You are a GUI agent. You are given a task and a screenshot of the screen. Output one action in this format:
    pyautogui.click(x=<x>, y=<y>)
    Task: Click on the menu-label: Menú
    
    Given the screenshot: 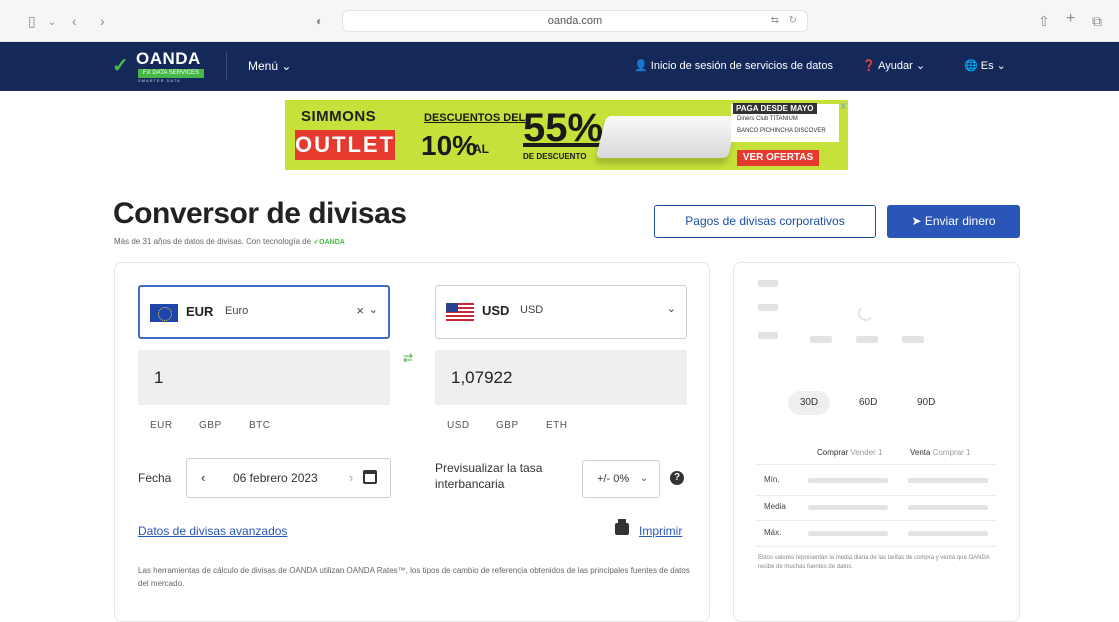 What is the action you would take?
    pyautogui.click(x=263, y=66)
    